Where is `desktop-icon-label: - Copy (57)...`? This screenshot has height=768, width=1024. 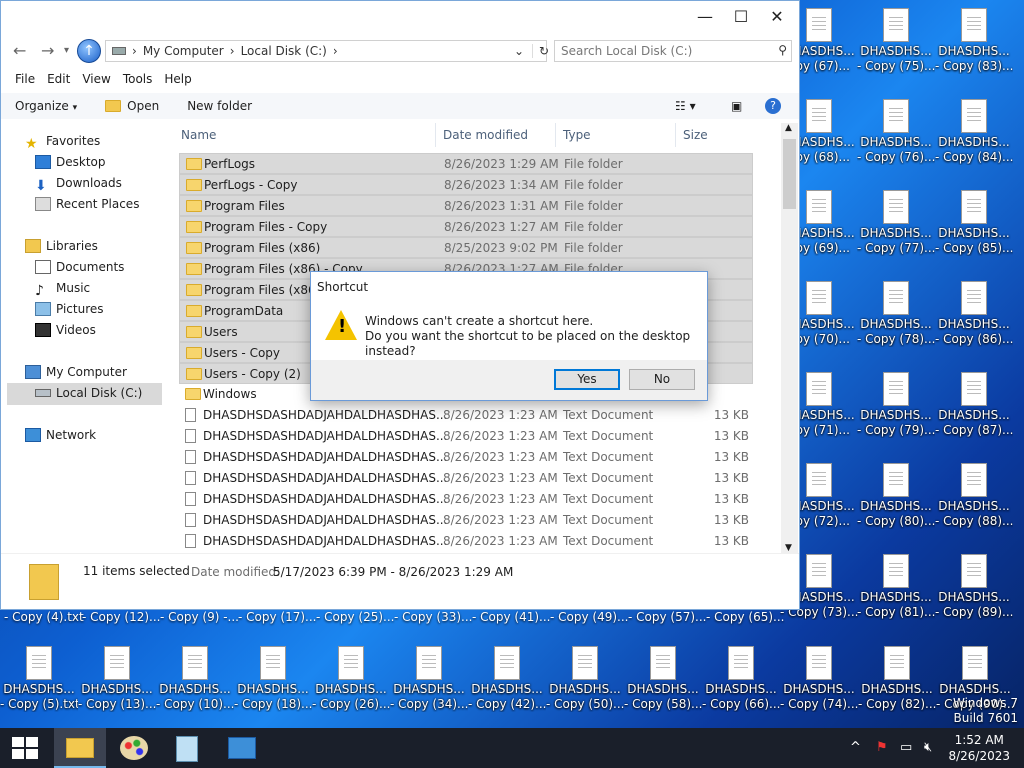 desktop-icon-label: - Copy (57)... is located at coordinates (667, 617).